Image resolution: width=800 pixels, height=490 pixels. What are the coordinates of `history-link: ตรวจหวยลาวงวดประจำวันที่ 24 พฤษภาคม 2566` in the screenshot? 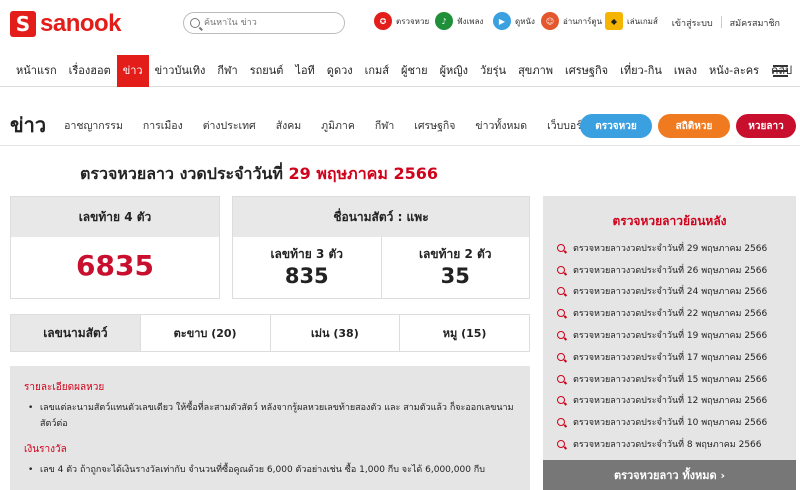 It's located at (670, 291).